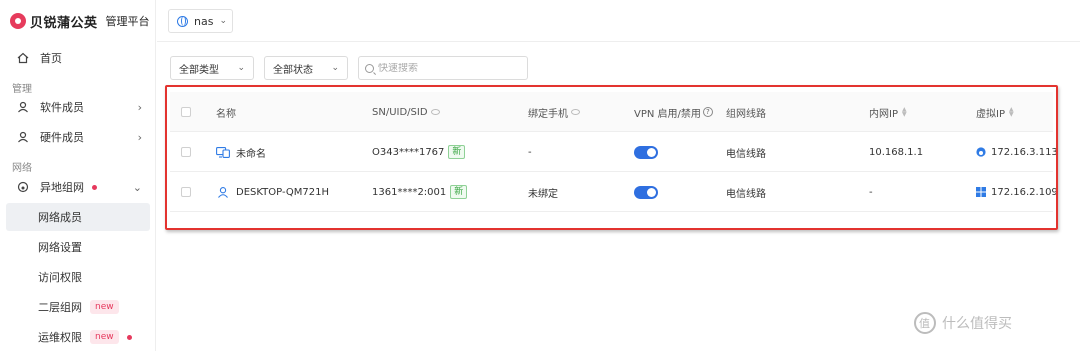 This screenshot has height=351, width=1080. I want to click on lan-ip-cell: -, so click(871, 192).